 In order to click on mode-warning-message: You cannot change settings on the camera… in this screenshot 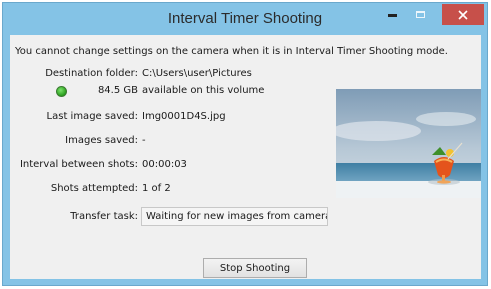, I will do `click(231, 51)`.